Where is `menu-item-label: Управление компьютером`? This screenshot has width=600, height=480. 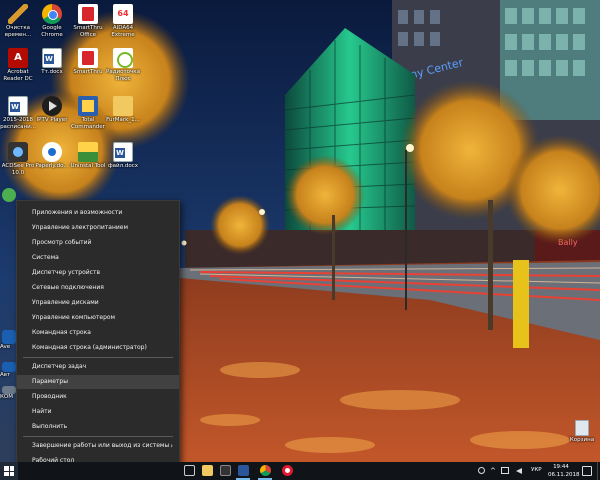 menu-item-label: Управление компьютером is located at coordinates (74, 317).